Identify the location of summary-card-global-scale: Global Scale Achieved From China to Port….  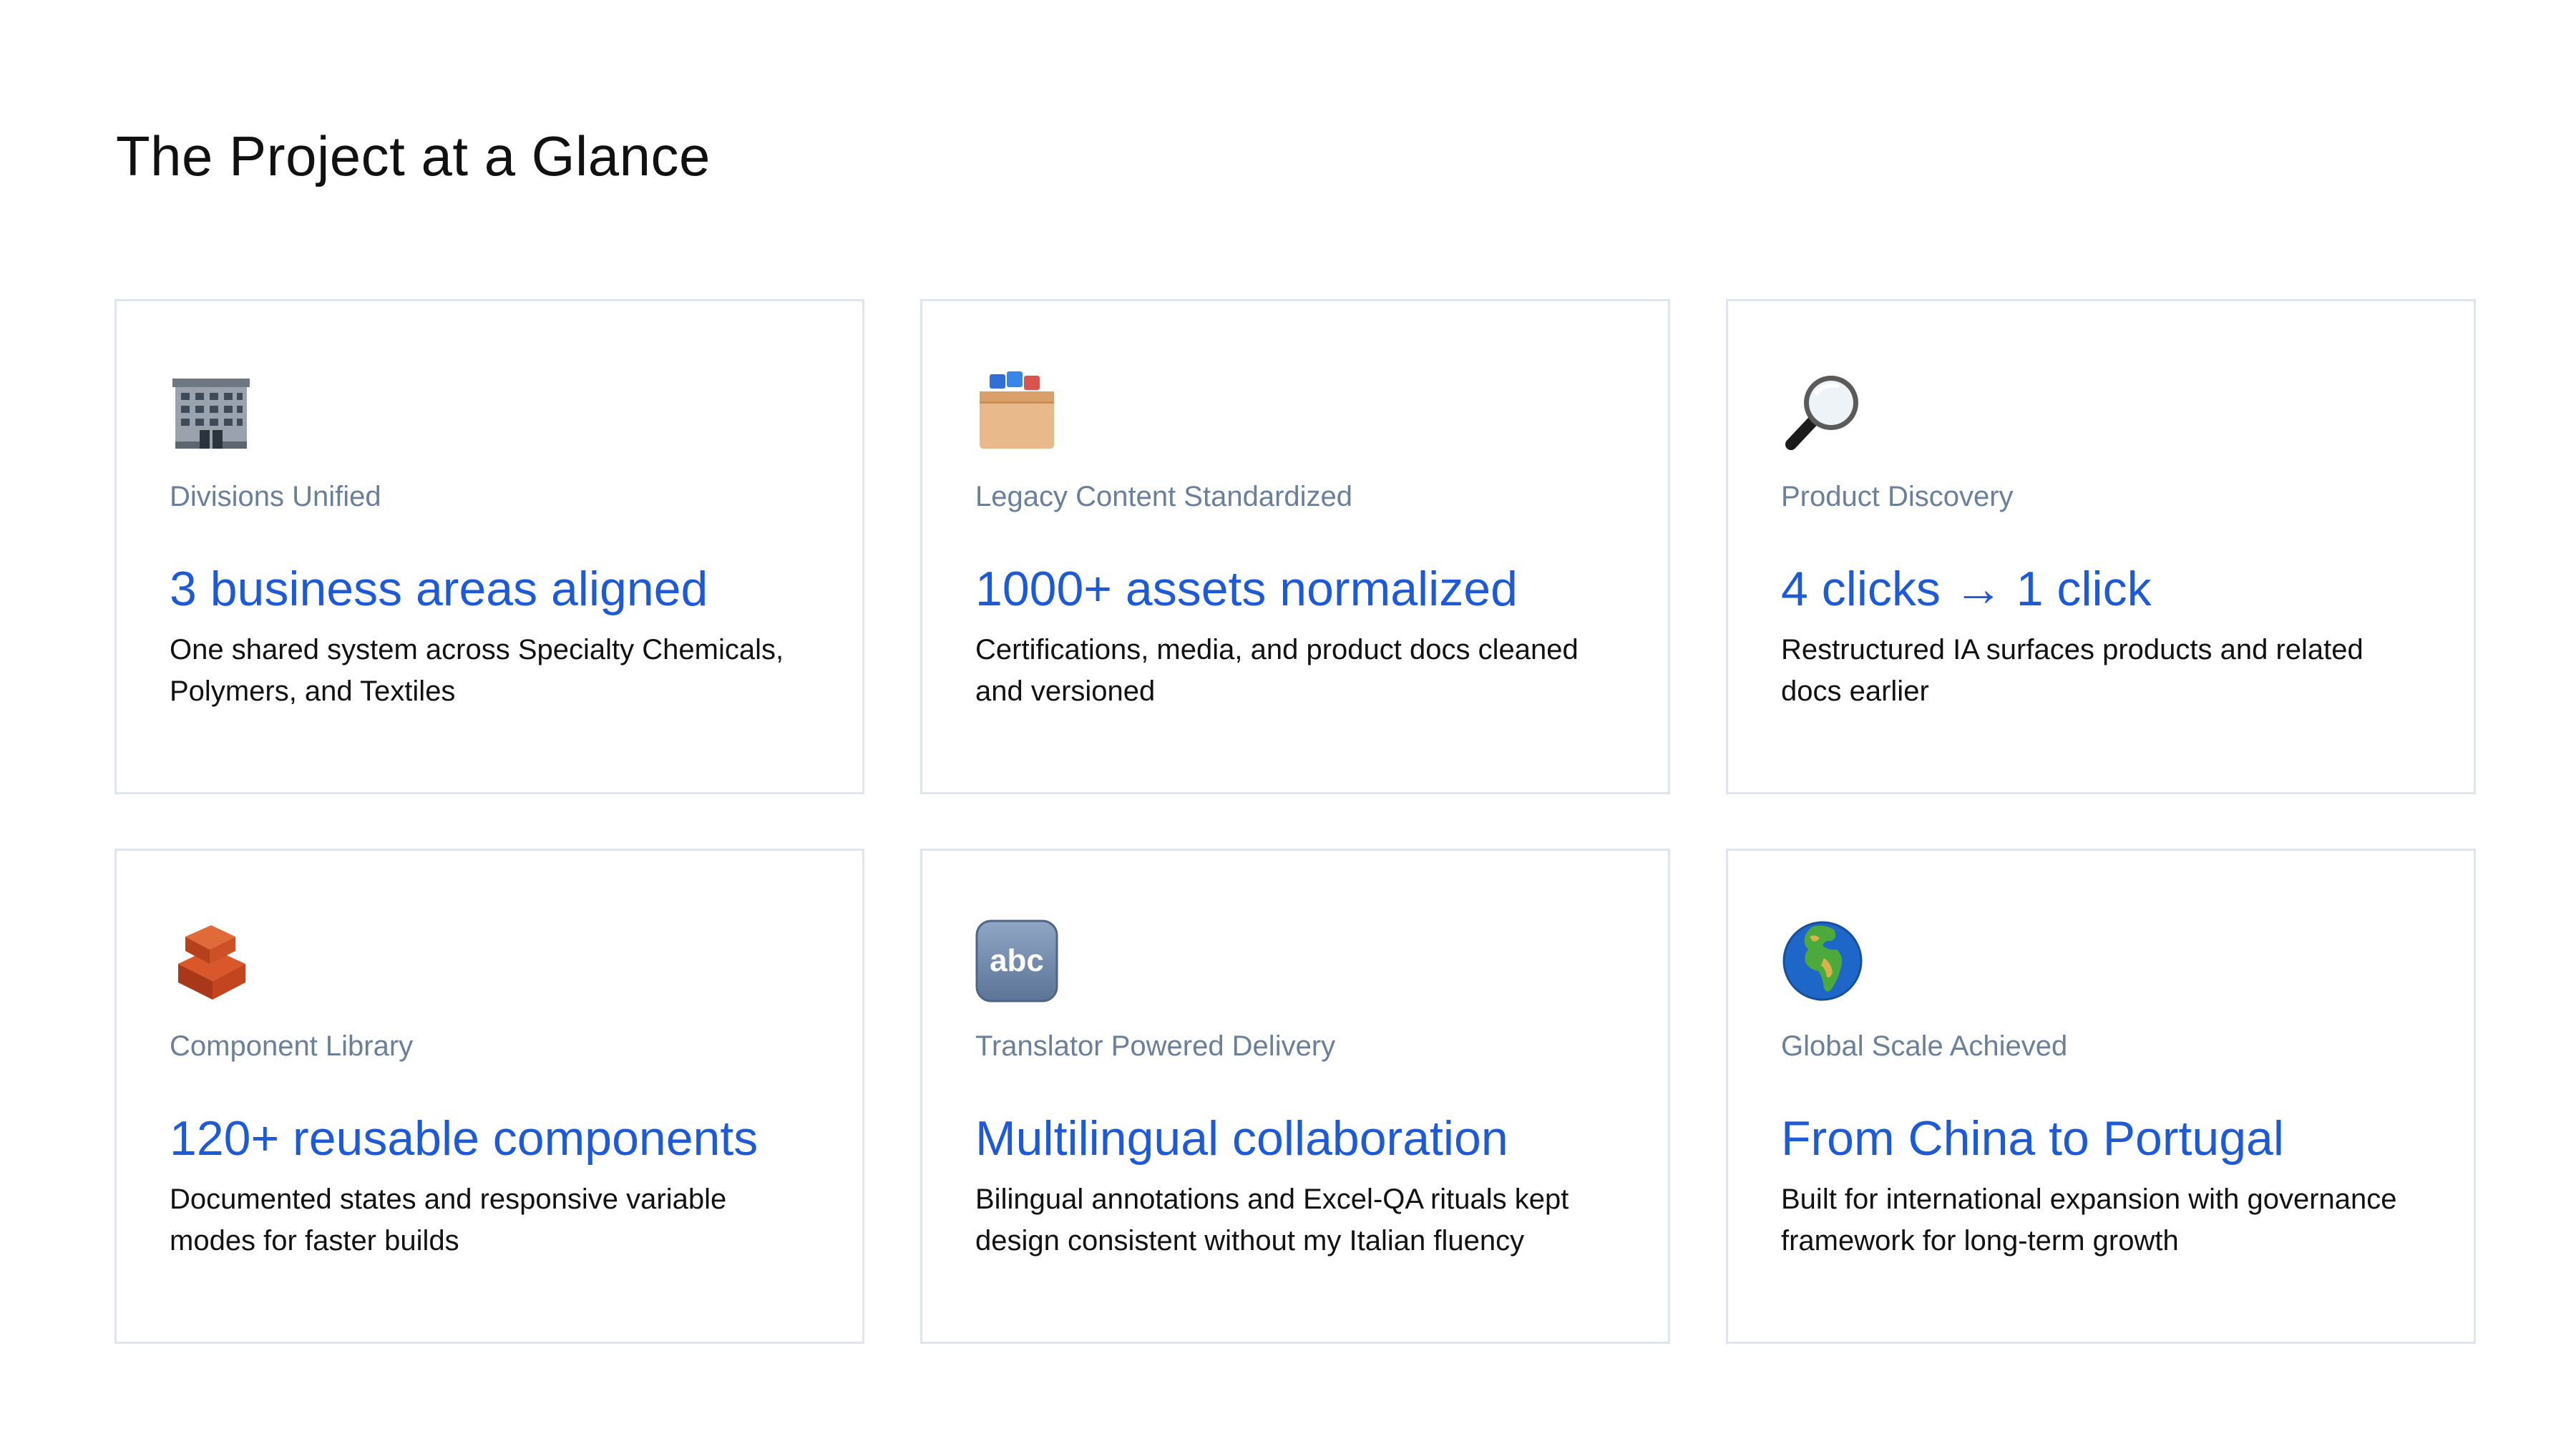
(2101, 1096).